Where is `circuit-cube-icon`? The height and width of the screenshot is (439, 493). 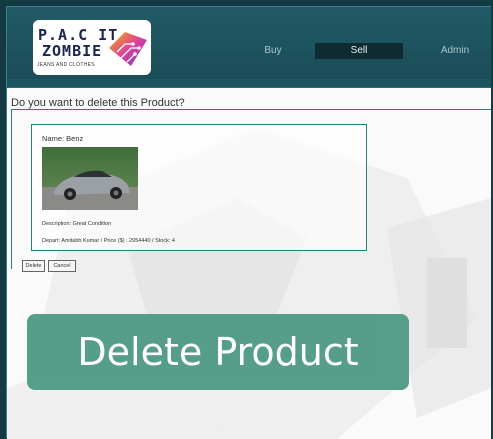
circuit-cube-icon is located at coordinates (128, 49).